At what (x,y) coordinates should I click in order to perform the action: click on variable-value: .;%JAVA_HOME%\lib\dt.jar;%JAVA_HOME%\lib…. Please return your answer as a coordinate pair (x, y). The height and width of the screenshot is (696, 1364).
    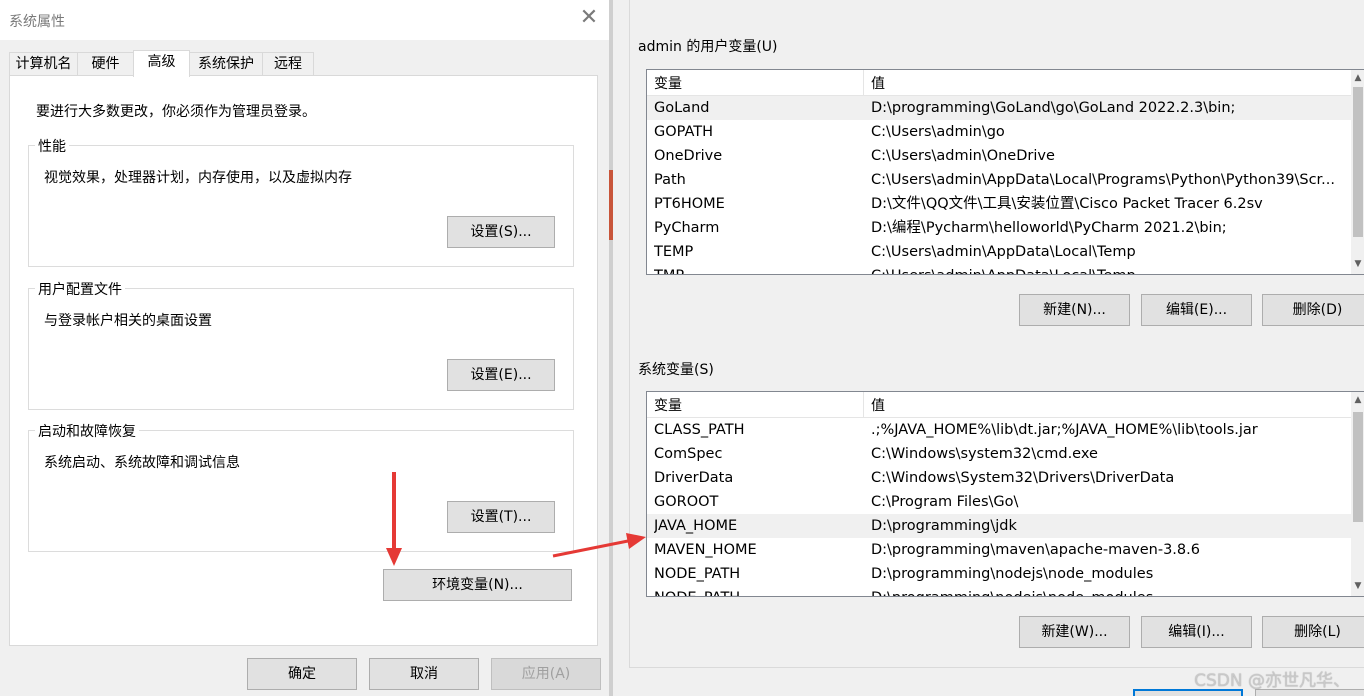
    Looking at the image, I should click on (1064, 430).